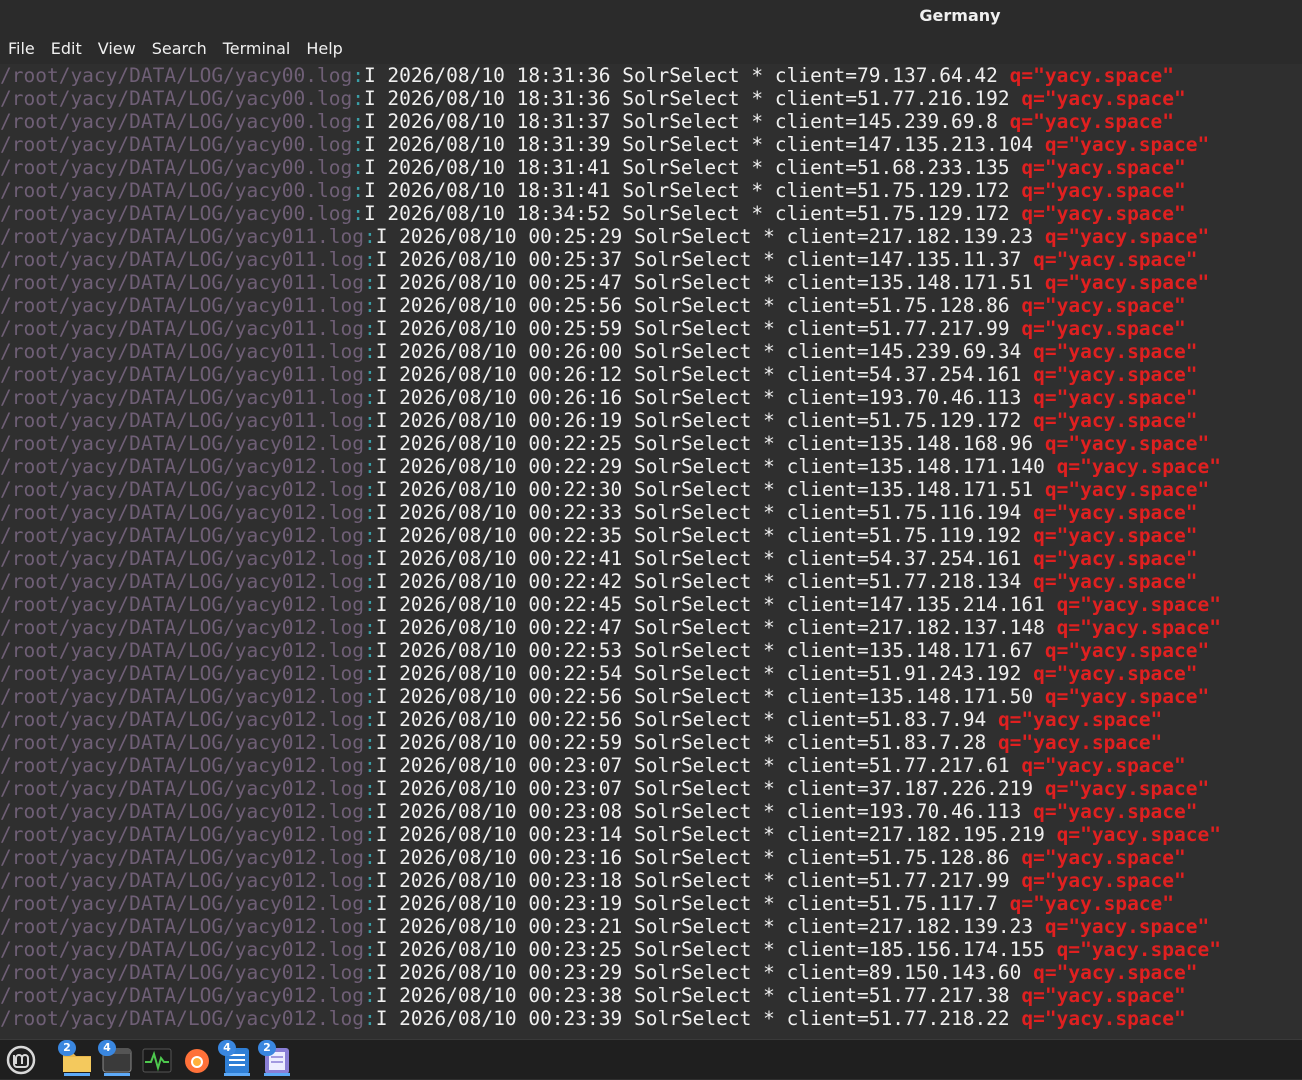 The image size is (1302, 1080). I want to click on menu-help: Help, so click(324, 48).